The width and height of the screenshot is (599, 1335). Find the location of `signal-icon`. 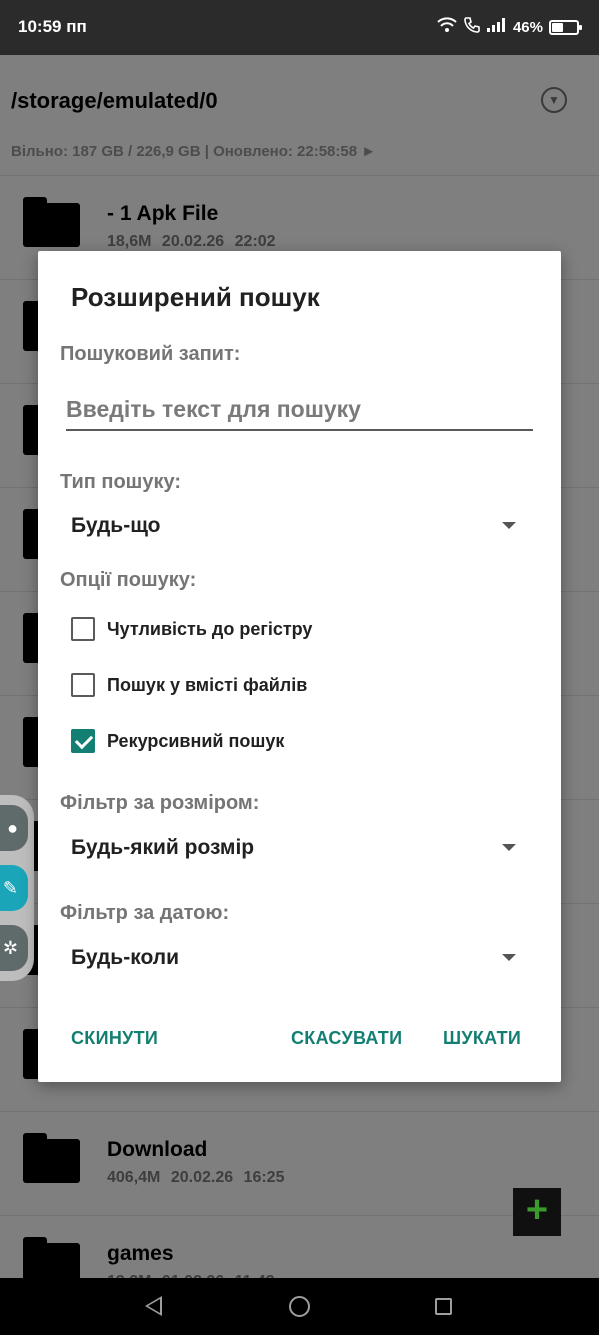

signal-icon is located at coordinates (496, 27).